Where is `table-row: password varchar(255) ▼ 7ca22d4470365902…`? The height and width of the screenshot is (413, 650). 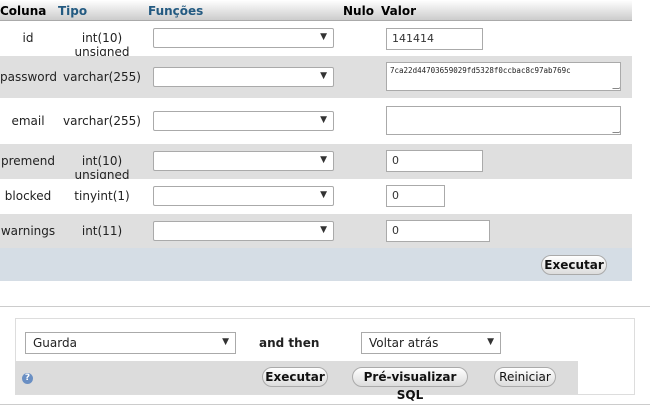 table-row: password varchar(255) ▼ 7ca22d4470365902… is located at coordinates (316, 77).